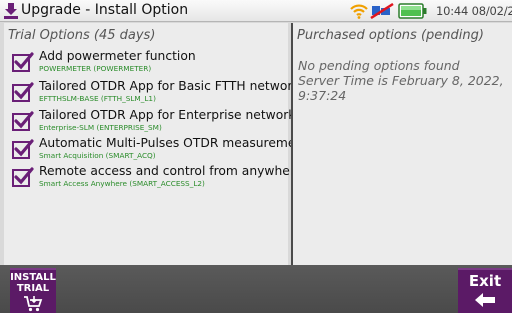  What do you see at coordinates (359, 11) in the screenshot?
I see `wifi-icon` at bounding box center [359, 11].